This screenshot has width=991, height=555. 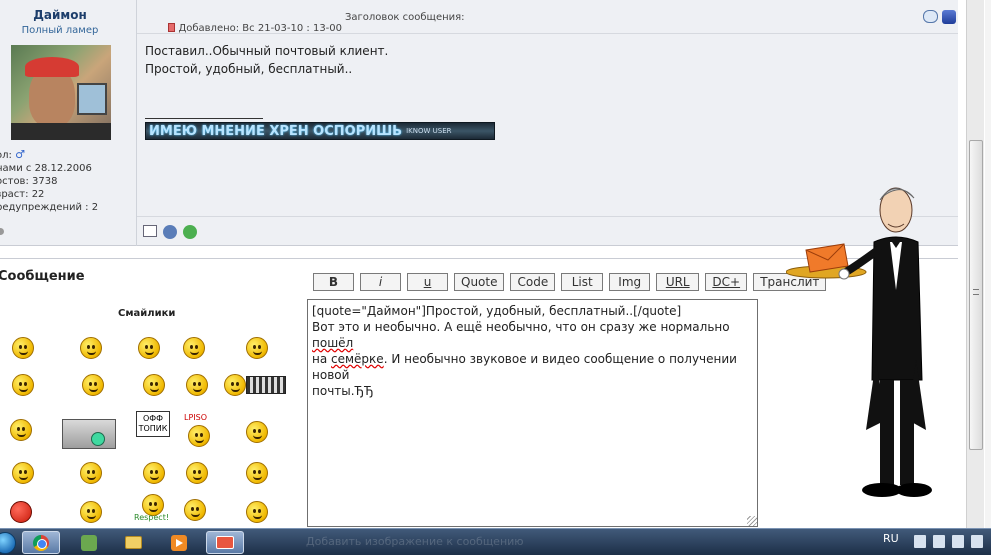 What do you see at coordinates (948, 541) in the screenshot?
I see `system-tray` at bounding box center [948, 541].